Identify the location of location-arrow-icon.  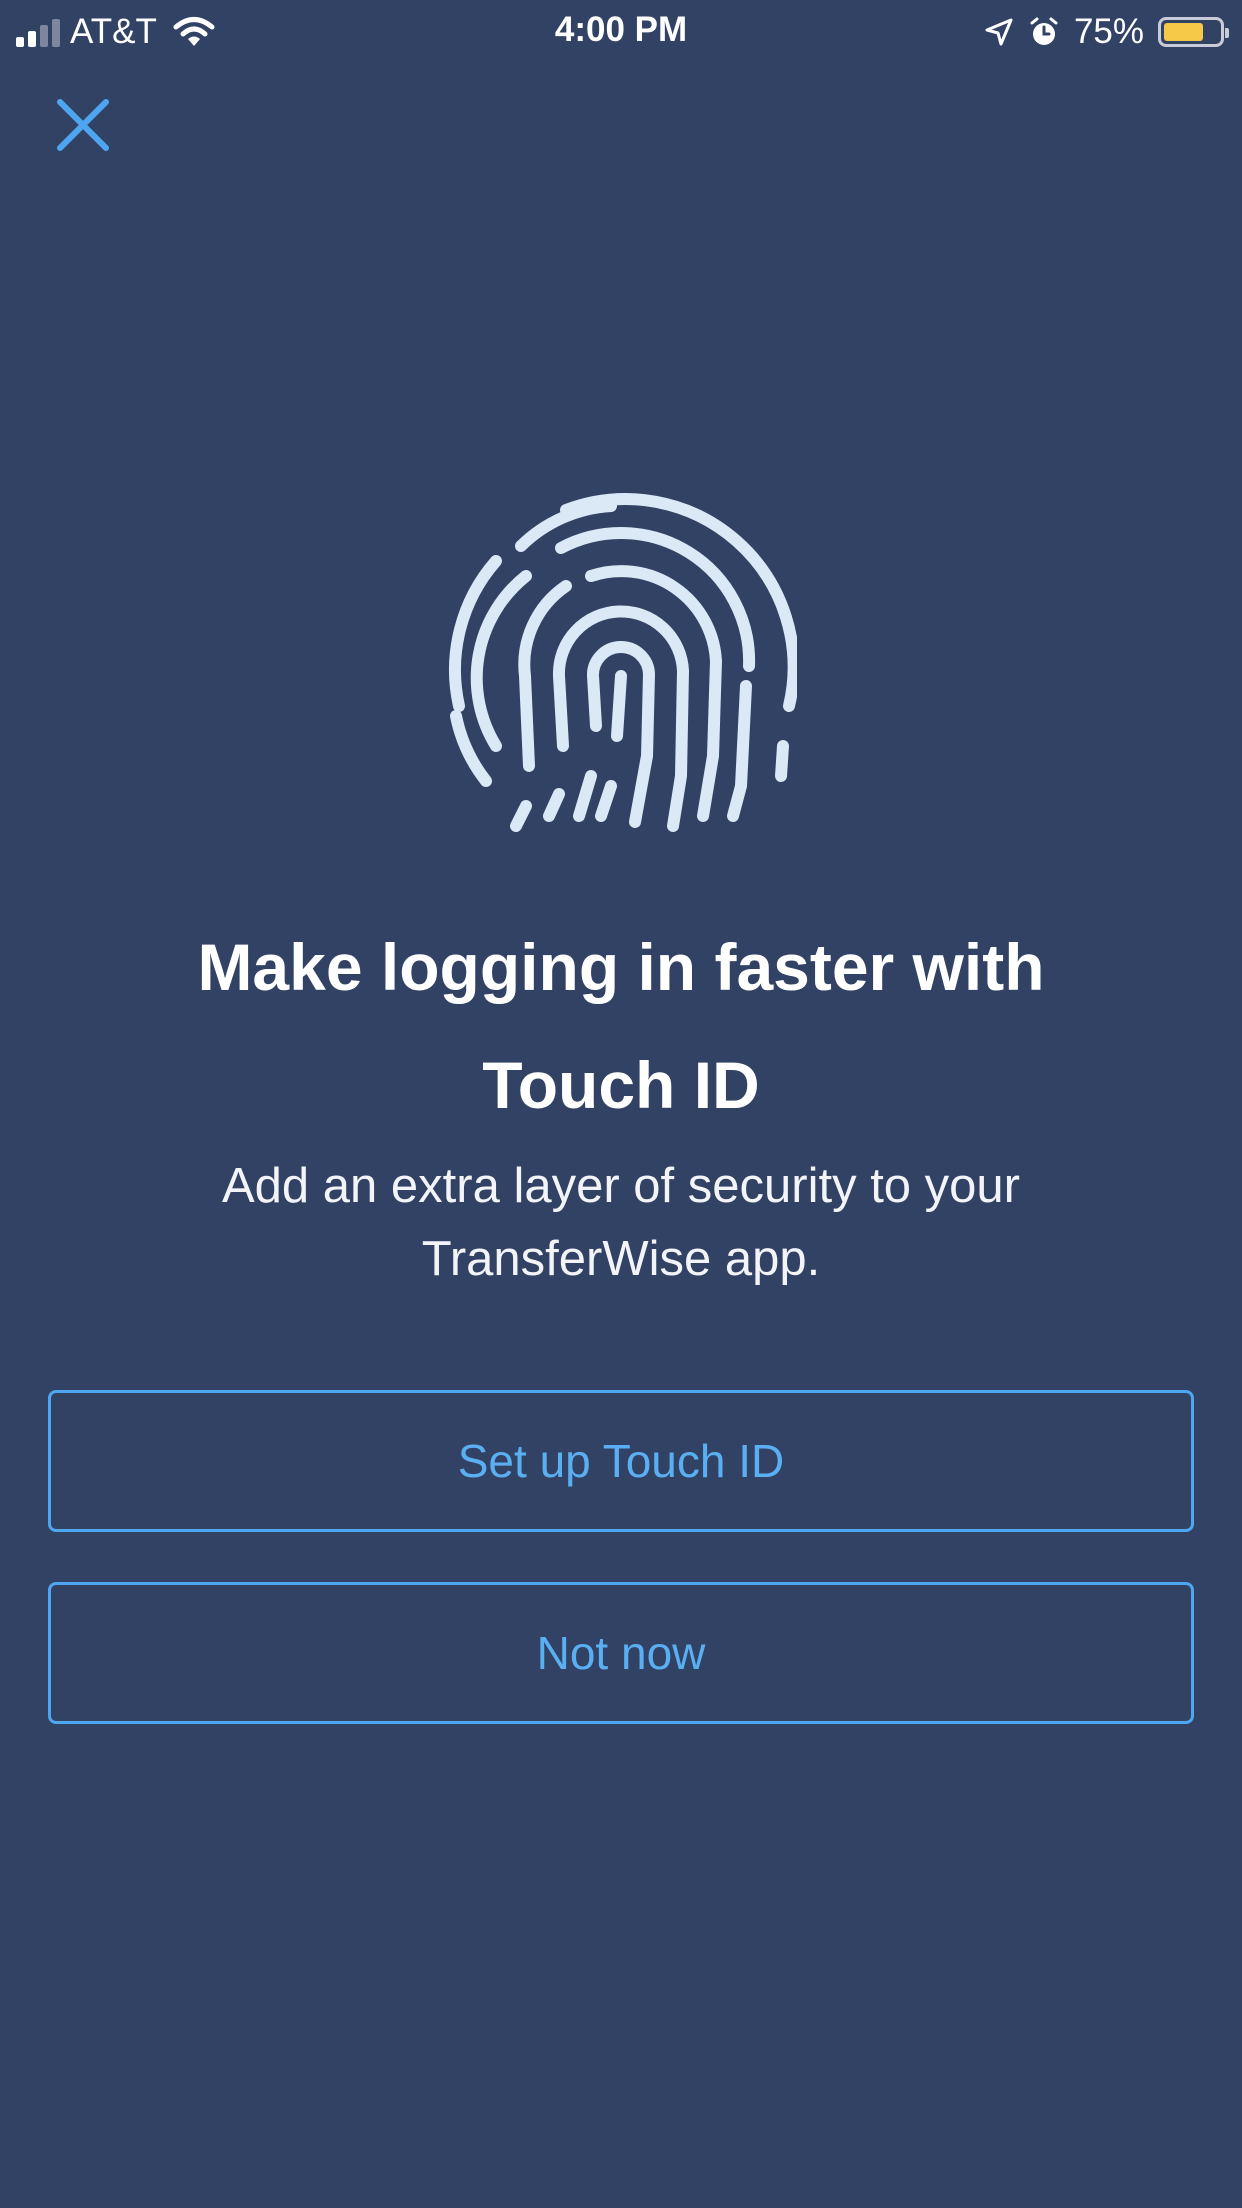
(999, 32).